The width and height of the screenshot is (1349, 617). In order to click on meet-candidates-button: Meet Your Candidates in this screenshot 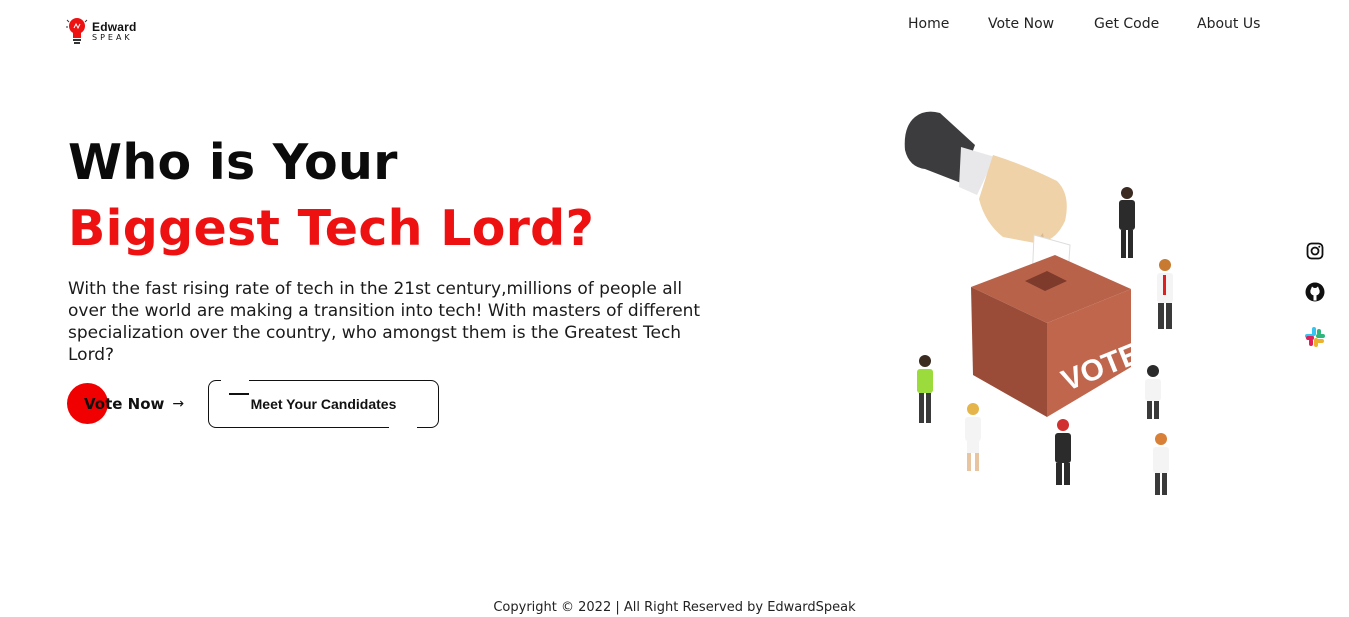, I will do `click(323, 404)`.